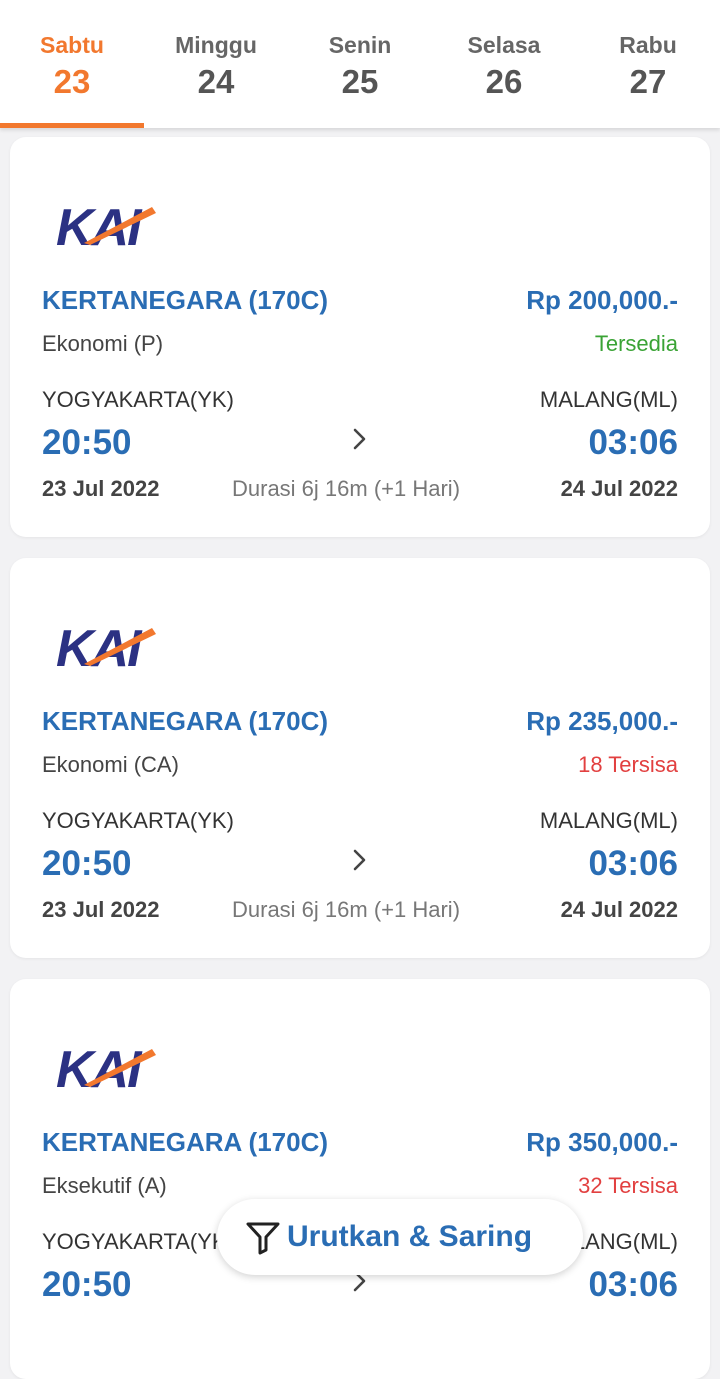  Describe the element at coordinates (628, 1185) in the screenshot. I see `availability-status: 32 Tersisa` at that location.